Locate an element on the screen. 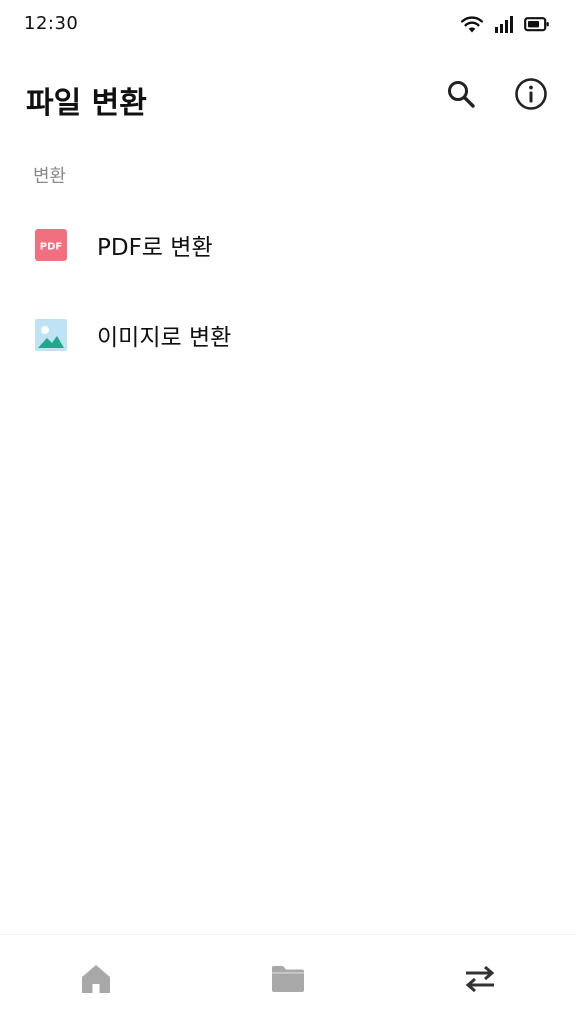  status-time: 12:30 is located at coordinates (51, 23).